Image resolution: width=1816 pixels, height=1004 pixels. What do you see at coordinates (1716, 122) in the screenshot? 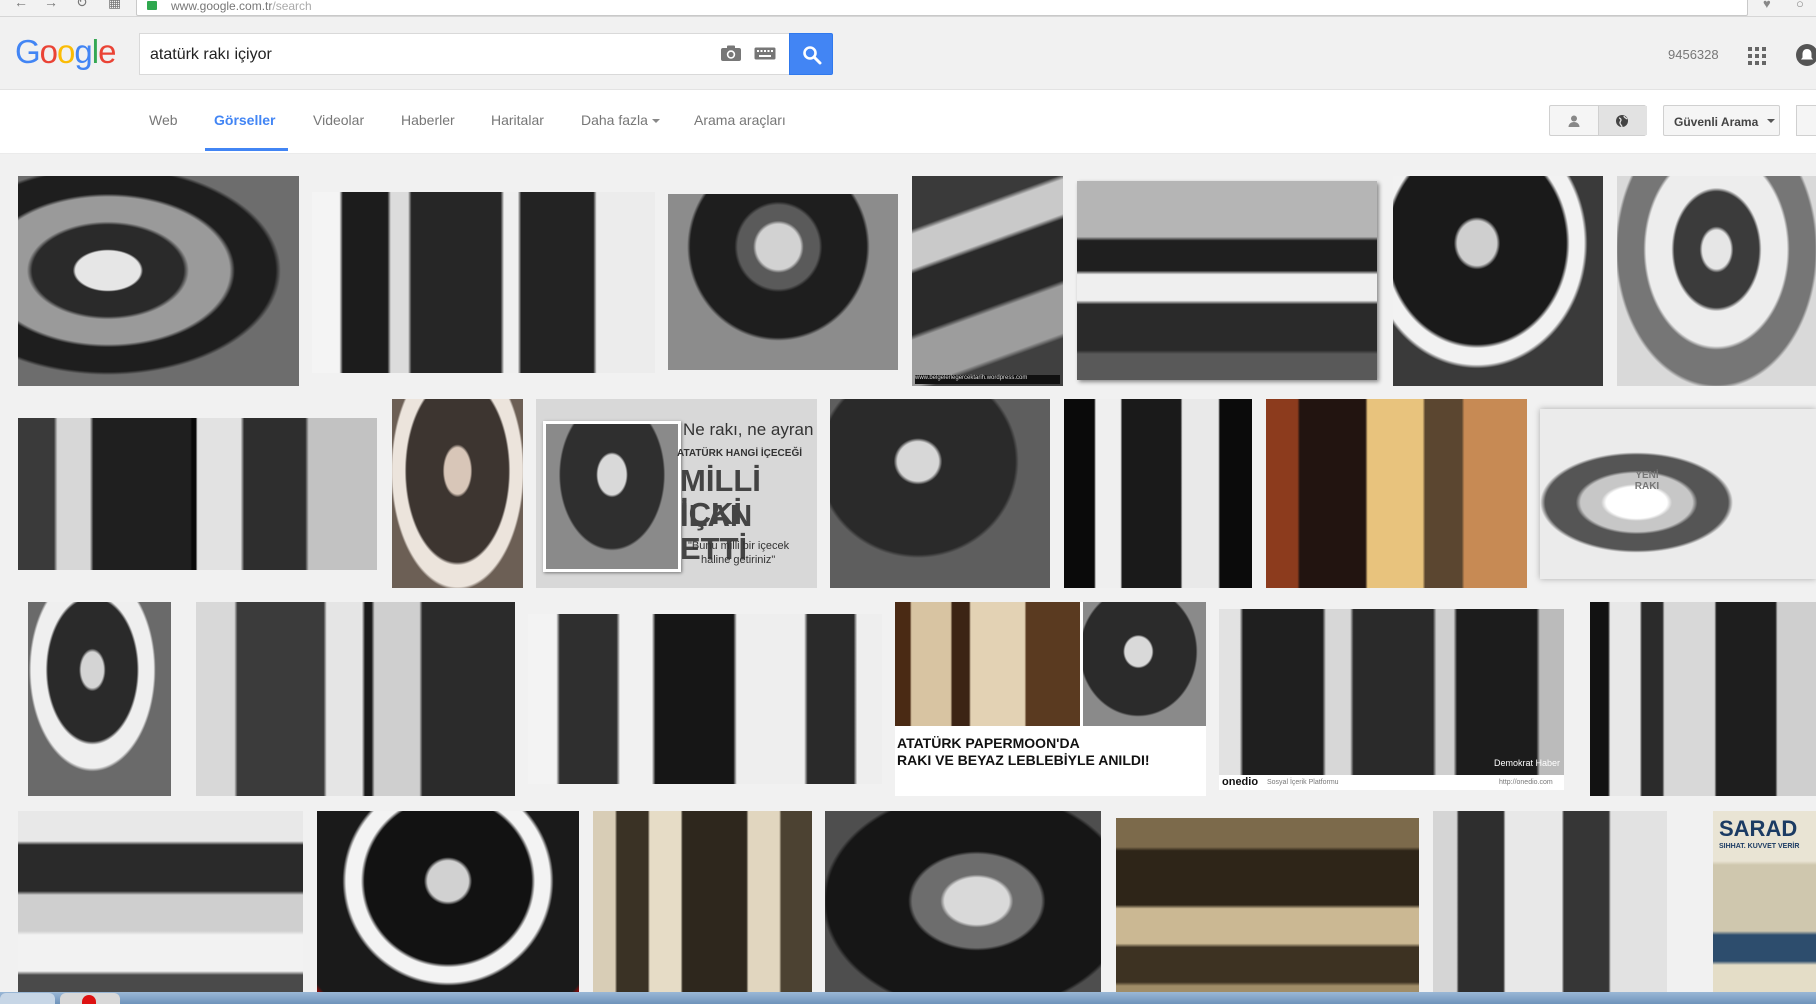
I see `safe-search-label: Güvenli Arama` at bounding box center [1716, 122].